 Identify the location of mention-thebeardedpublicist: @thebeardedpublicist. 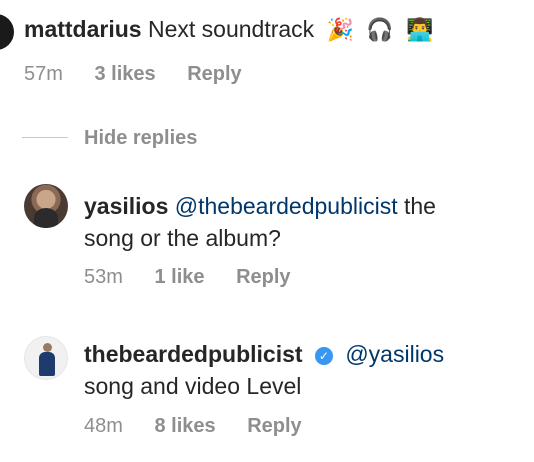
(286, 206).